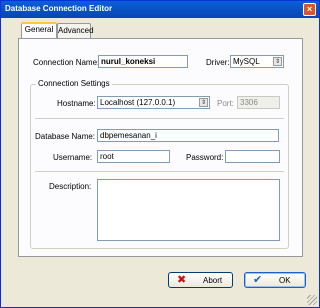 The width and height of the screenshot is (320, 308). I want to click on description-label: Description:, so click(70, 186).